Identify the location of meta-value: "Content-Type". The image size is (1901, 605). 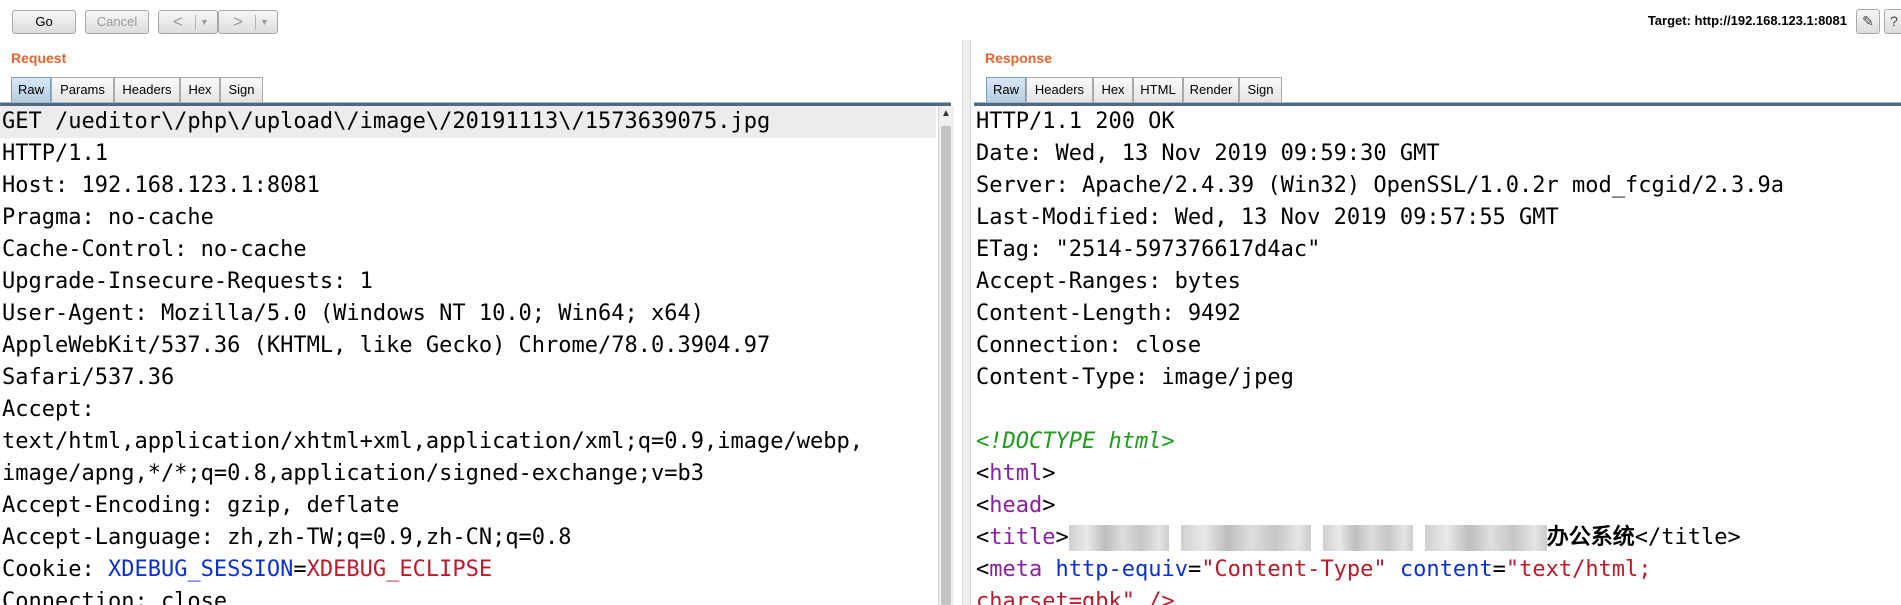
(1294, 569).